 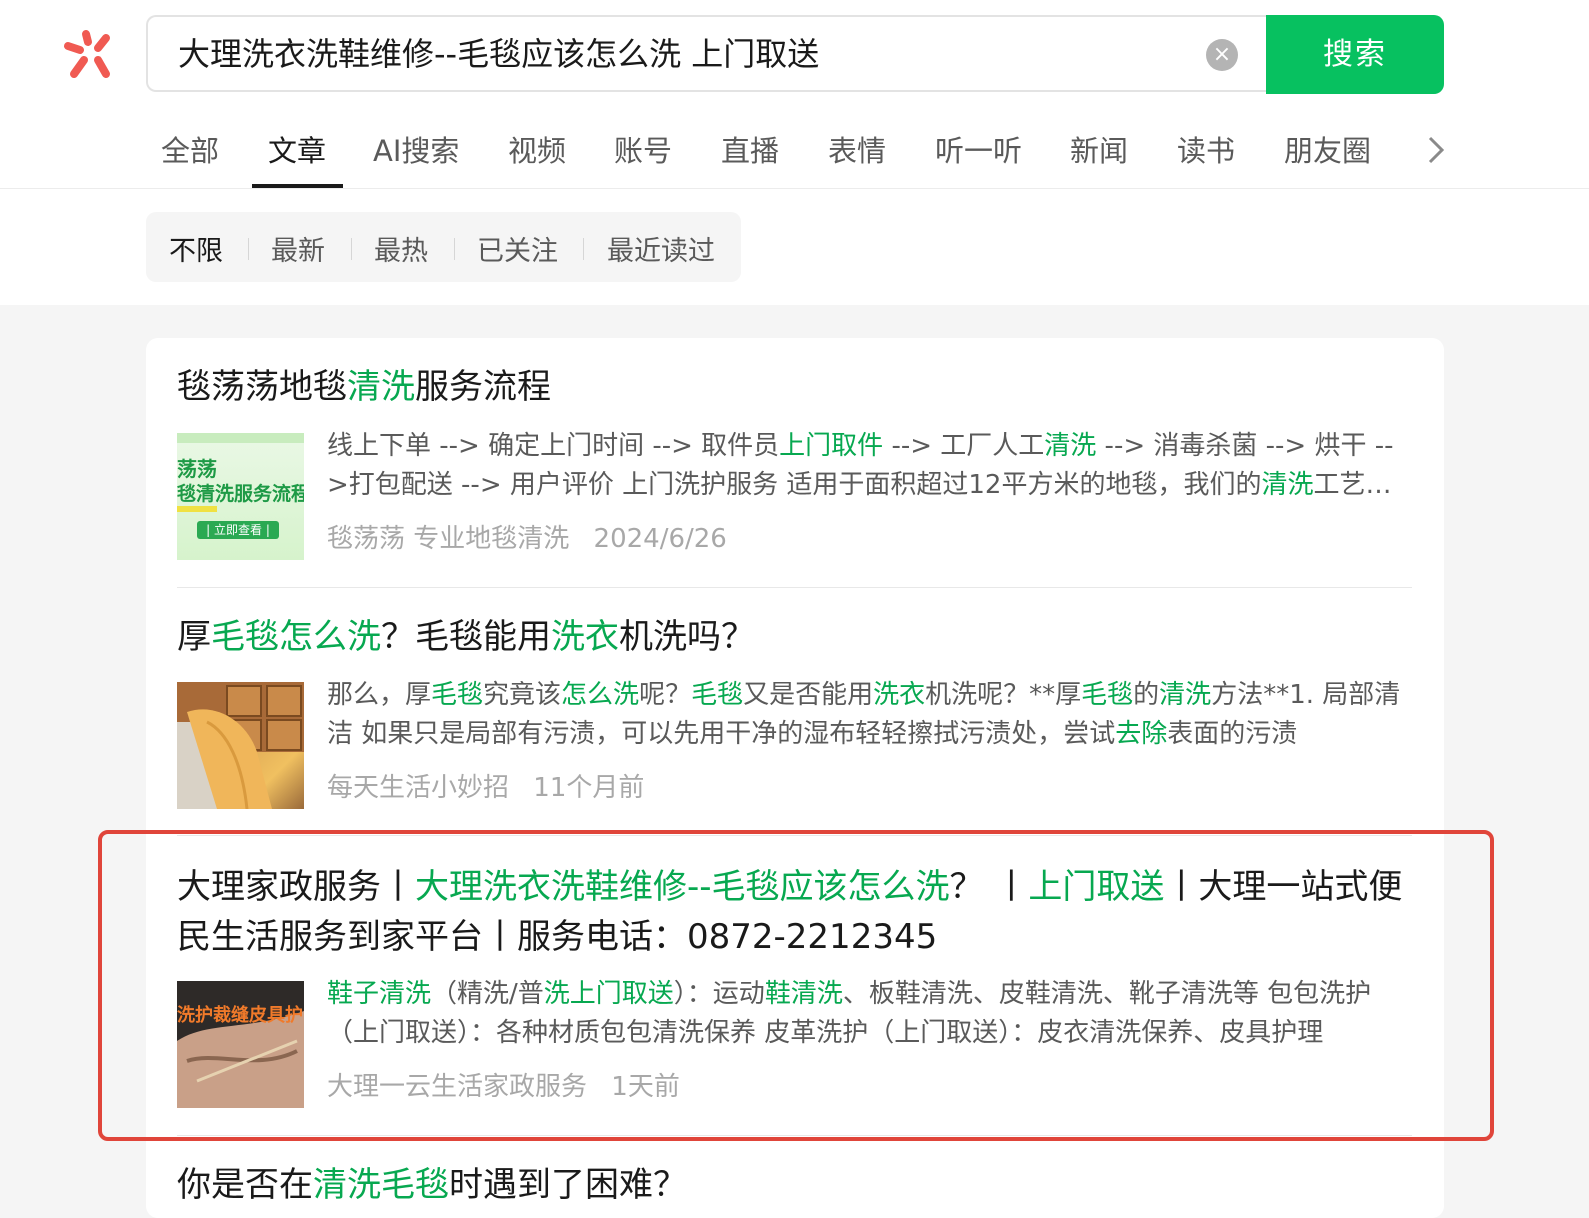 What do you see at coordinates (1436, 150) in the screenshot?
I see `chevron-right-icon` at bounding box center [1436, 150].